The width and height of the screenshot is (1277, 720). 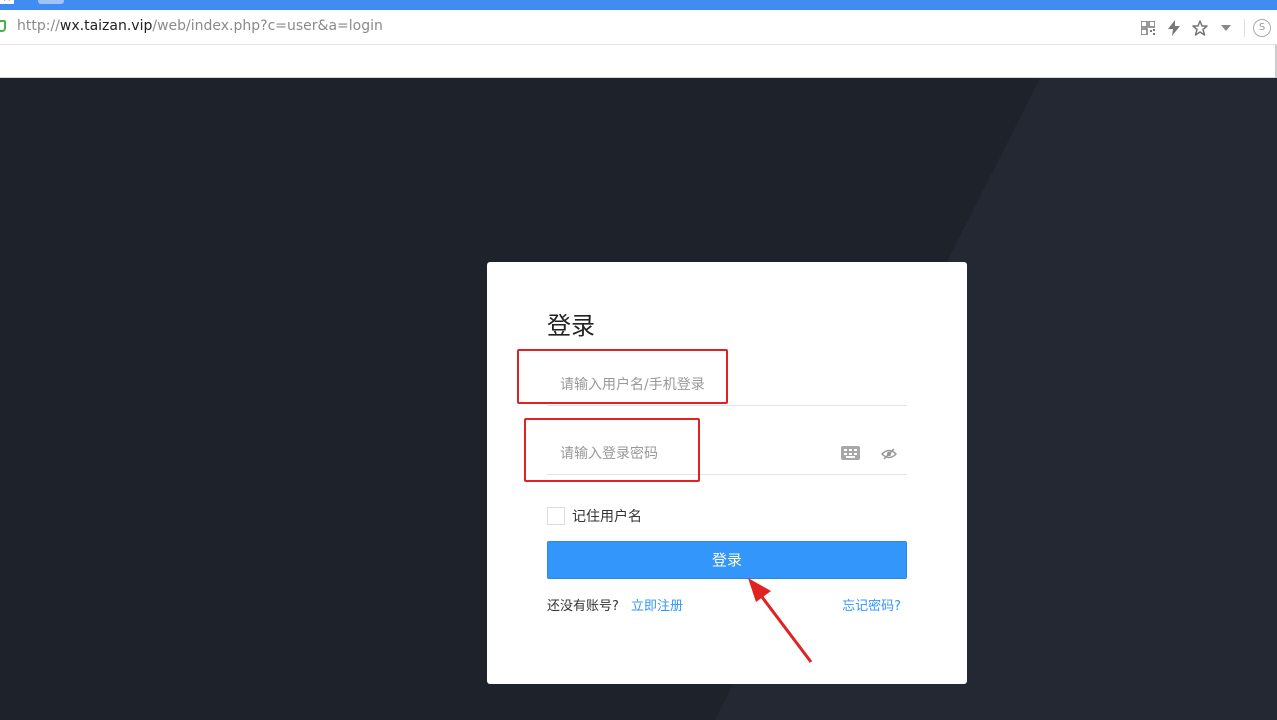 I want to click on annotation-box-password, so click(x=612, y=450).